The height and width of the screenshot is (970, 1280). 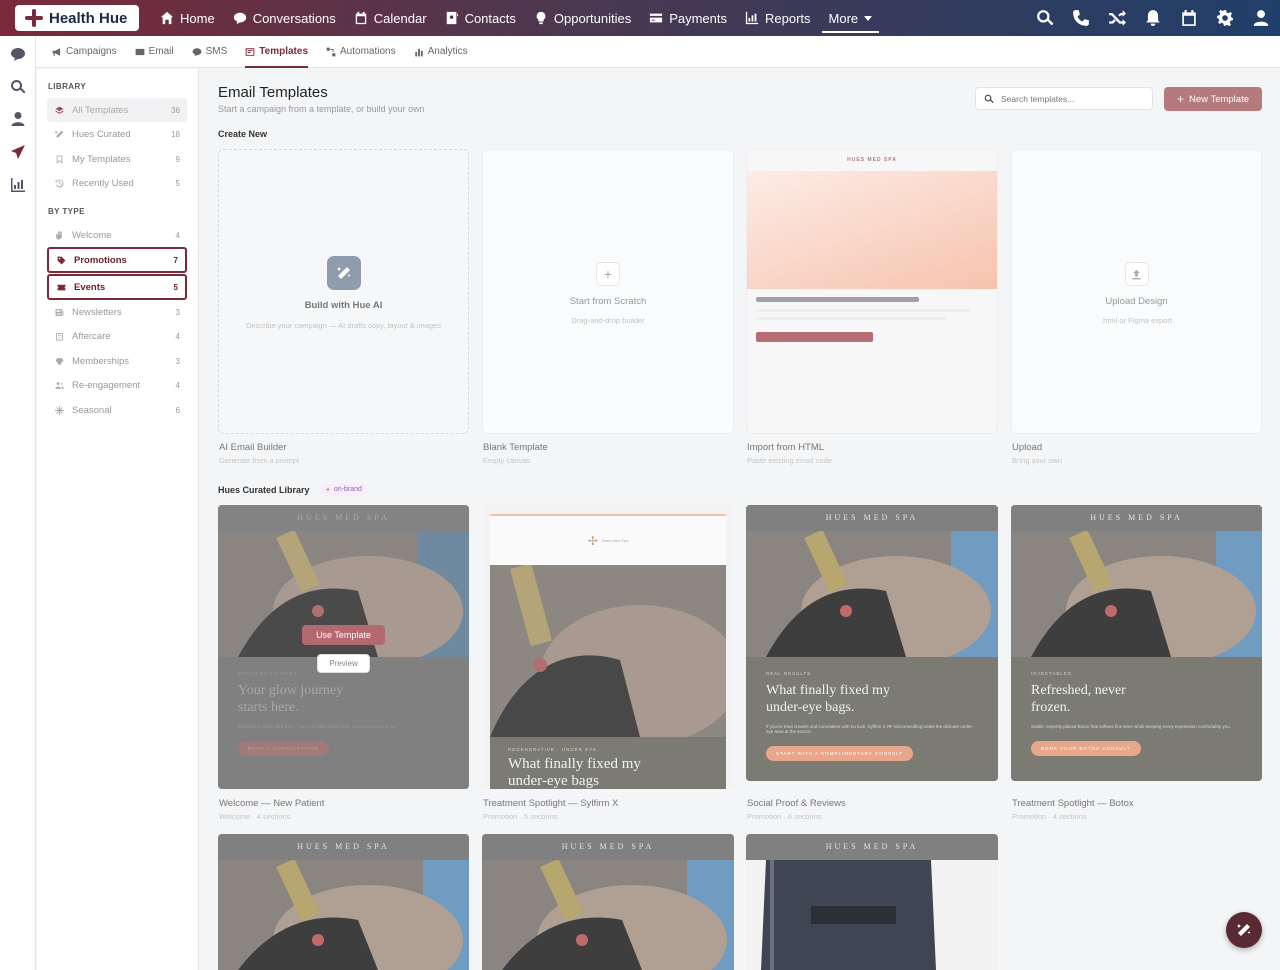 What do you see at coordinates (868, 18) in the screenshot?
I see `chevron-down-icon` at bounding box center [868, 18].